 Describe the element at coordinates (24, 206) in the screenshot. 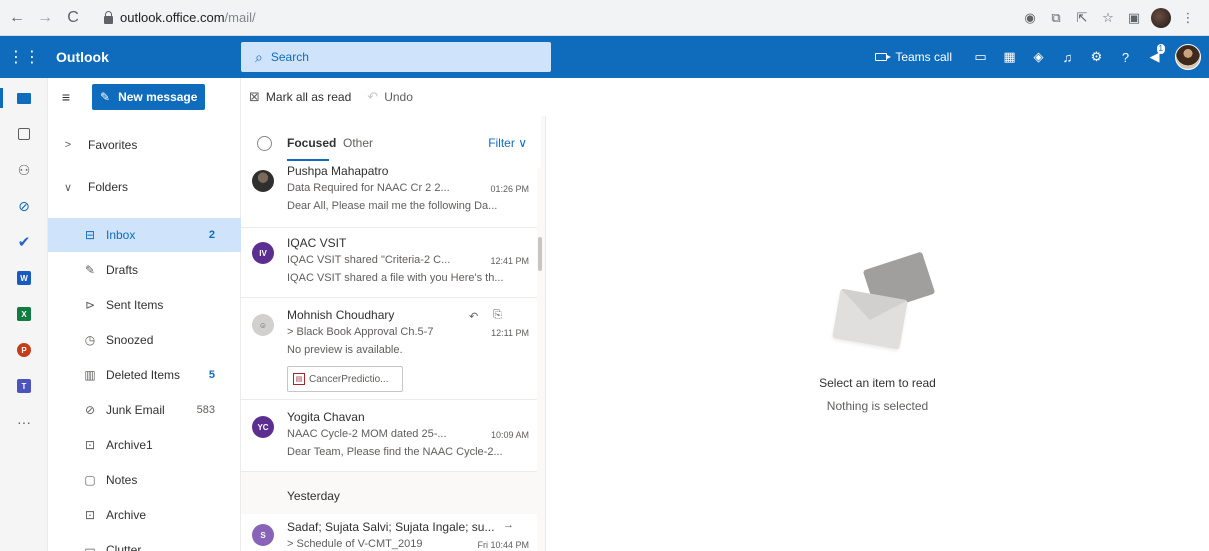

I see `rail-files: ⊘` at that location.